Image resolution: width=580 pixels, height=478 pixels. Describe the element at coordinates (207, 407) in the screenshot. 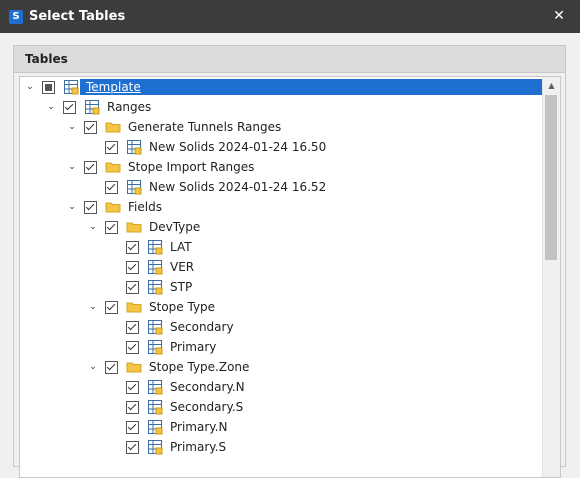

I see `tree-item-label: Secondary.S` at that location.